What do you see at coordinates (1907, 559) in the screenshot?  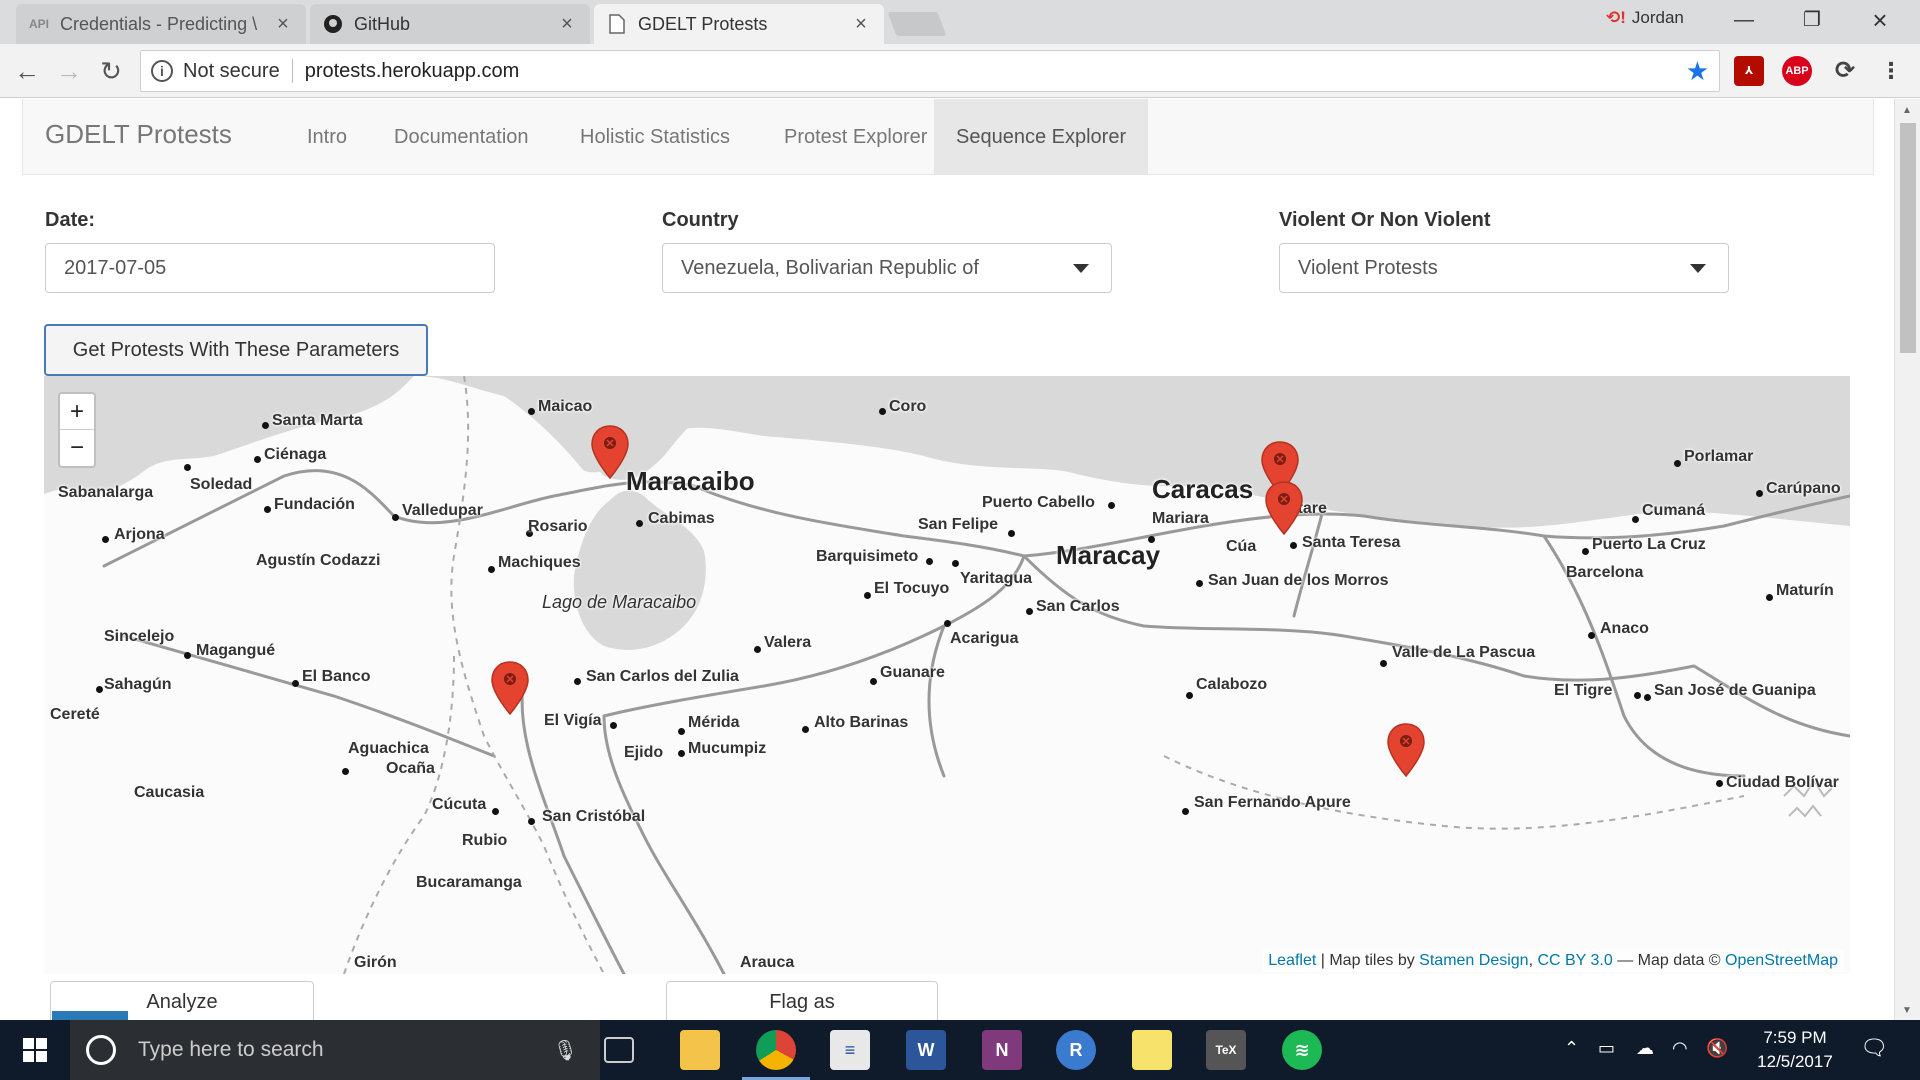 I see `page-scrollbar: ▲ ▼` at bounding box center [1907, 559].